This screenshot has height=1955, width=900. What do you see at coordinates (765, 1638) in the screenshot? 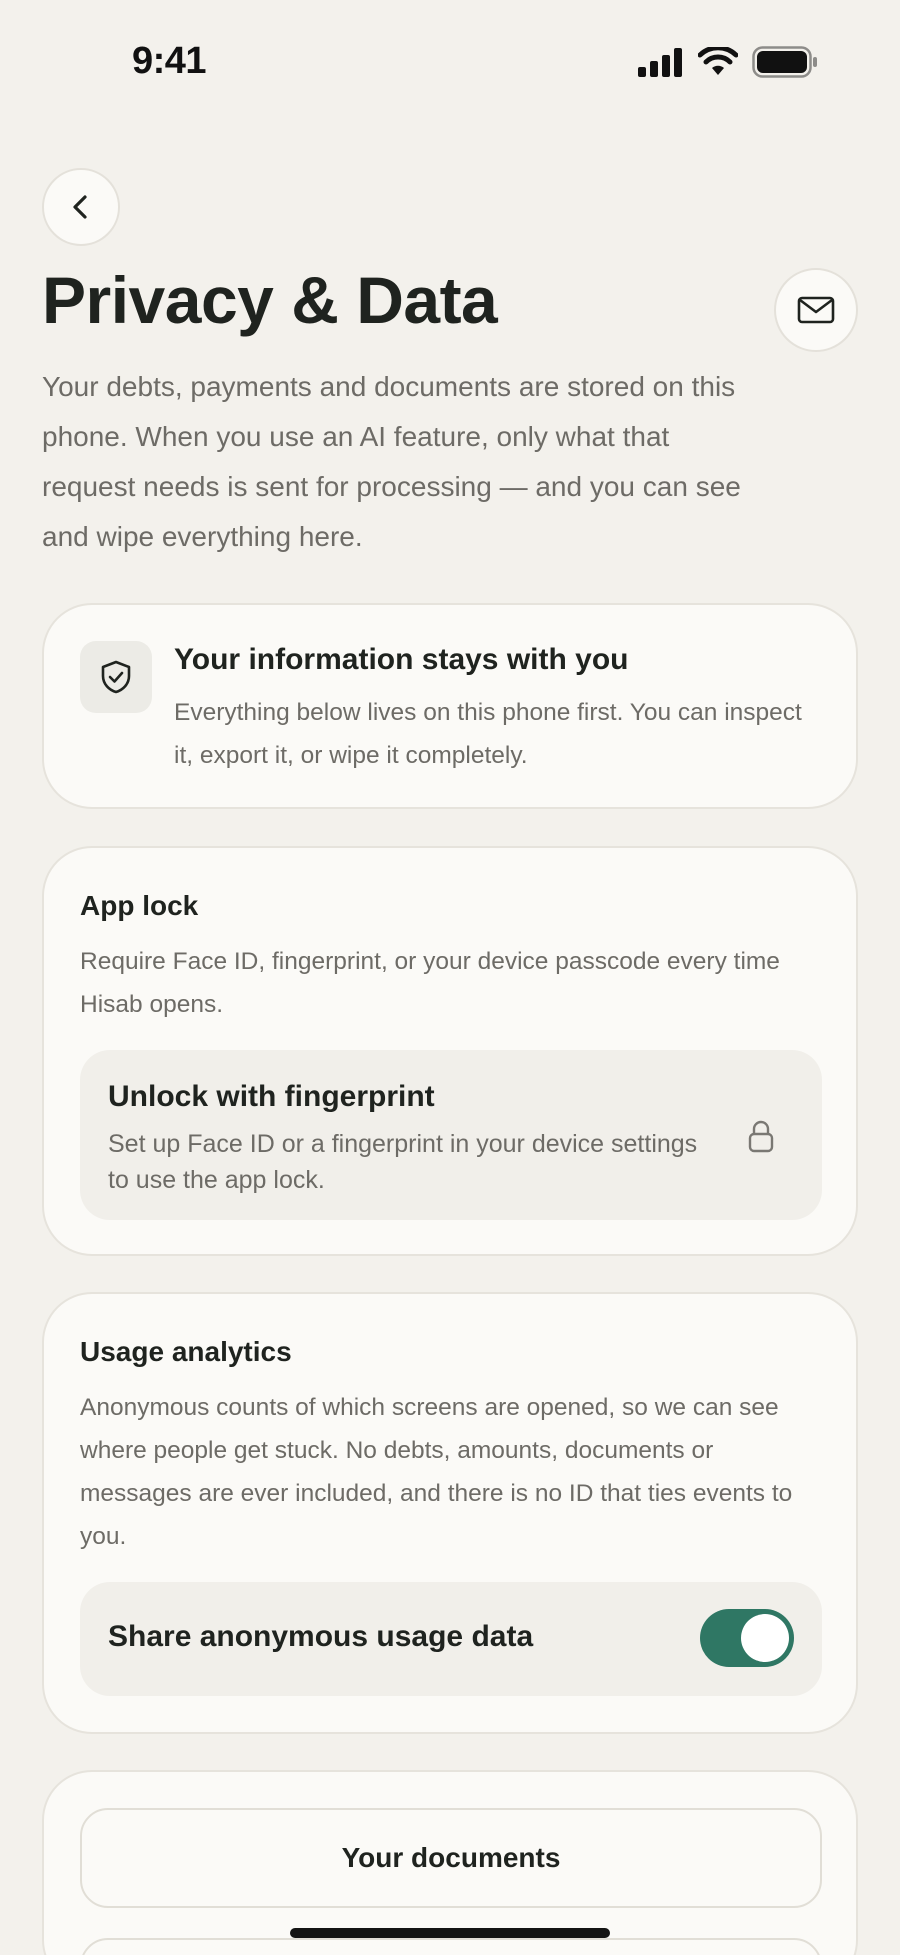
I see `toggle-knob` at bounding box center [765, 1638].